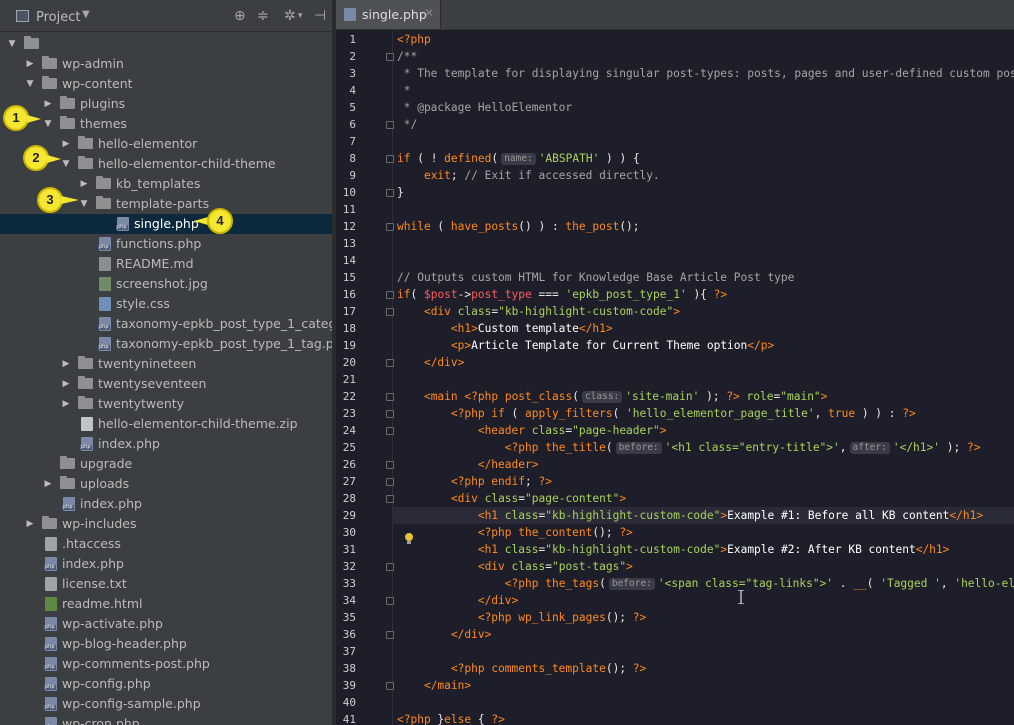 The image size is (1014, 725). I want to click on tree-folder-row: ▶ uploads, so click(166, 484).